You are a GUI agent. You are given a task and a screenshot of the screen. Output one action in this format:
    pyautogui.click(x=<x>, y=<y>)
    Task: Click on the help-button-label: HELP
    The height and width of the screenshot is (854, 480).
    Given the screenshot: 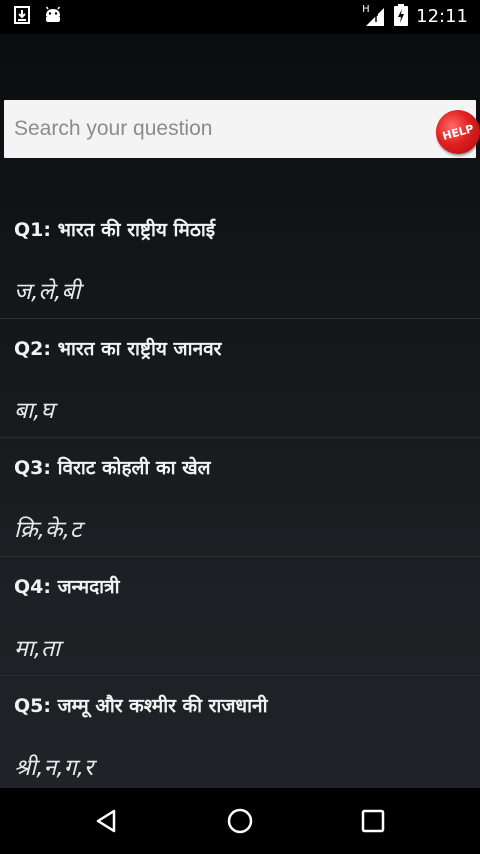 What is the action you would take?
    pyautogui.click(x=458, y=132)
    